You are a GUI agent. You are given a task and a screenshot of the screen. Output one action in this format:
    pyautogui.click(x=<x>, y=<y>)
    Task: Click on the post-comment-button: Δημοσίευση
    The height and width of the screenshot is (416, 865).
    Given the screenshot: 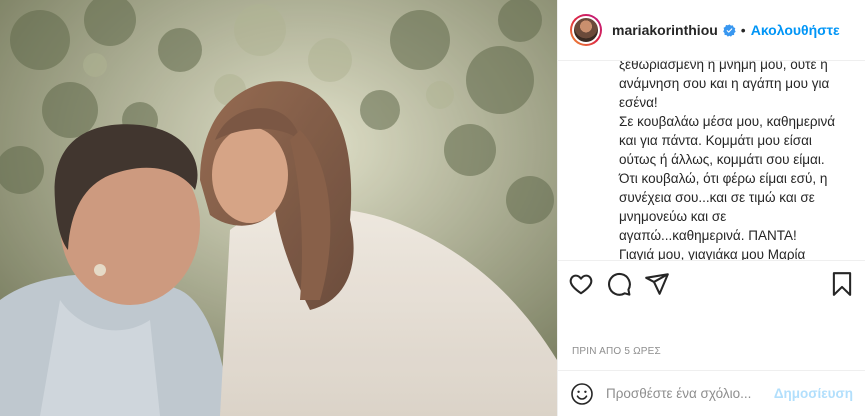 What is the action you would take?
    pyautogui.click(x=813, y=393)
    